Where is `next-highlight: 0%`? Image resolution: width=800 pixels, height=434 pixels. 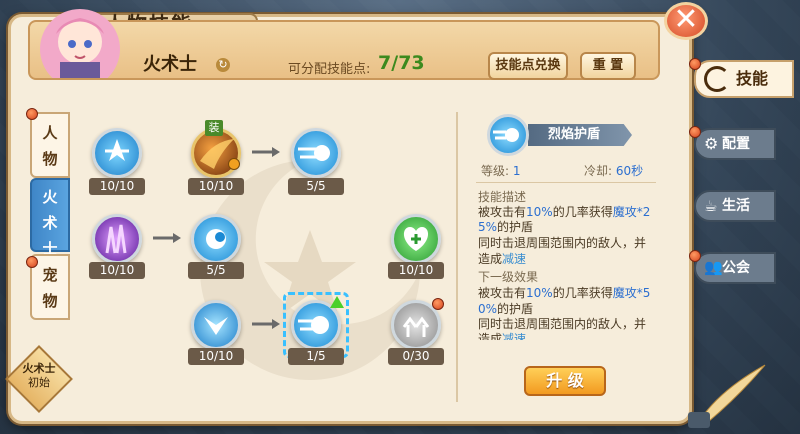 next-highlight: 0% is located at coordinates (488, 309).